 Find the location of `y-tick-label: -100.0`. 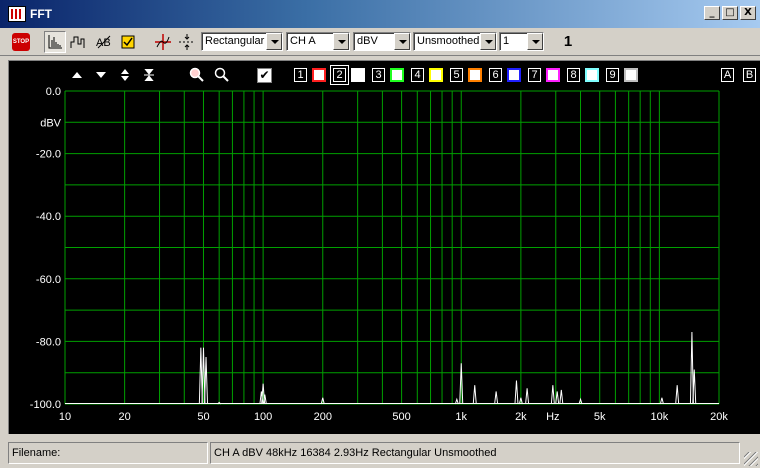

y-tick-label: -100.0 is located at coordinates (45, 405).